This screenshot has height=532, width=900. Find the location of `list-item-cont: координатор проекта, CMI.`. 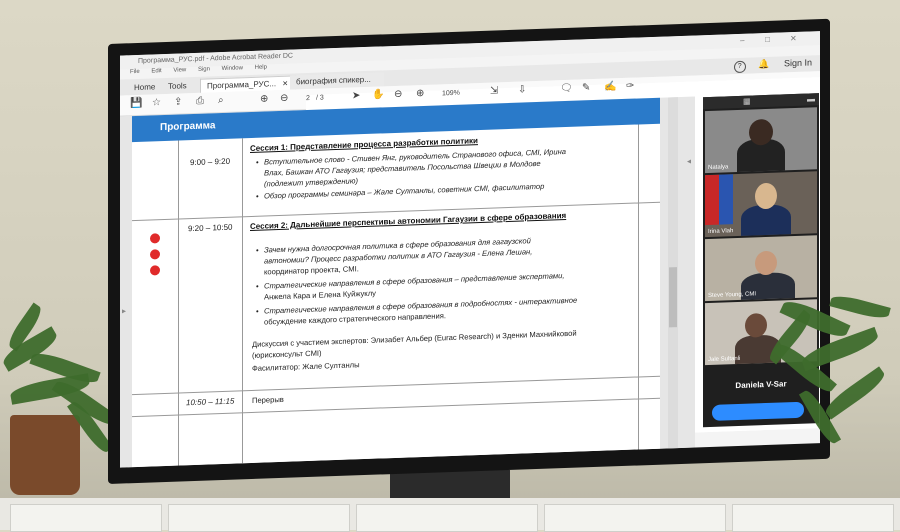

list-item-cont: координатор проекта, CMI. is located at coordinates (311, 270).